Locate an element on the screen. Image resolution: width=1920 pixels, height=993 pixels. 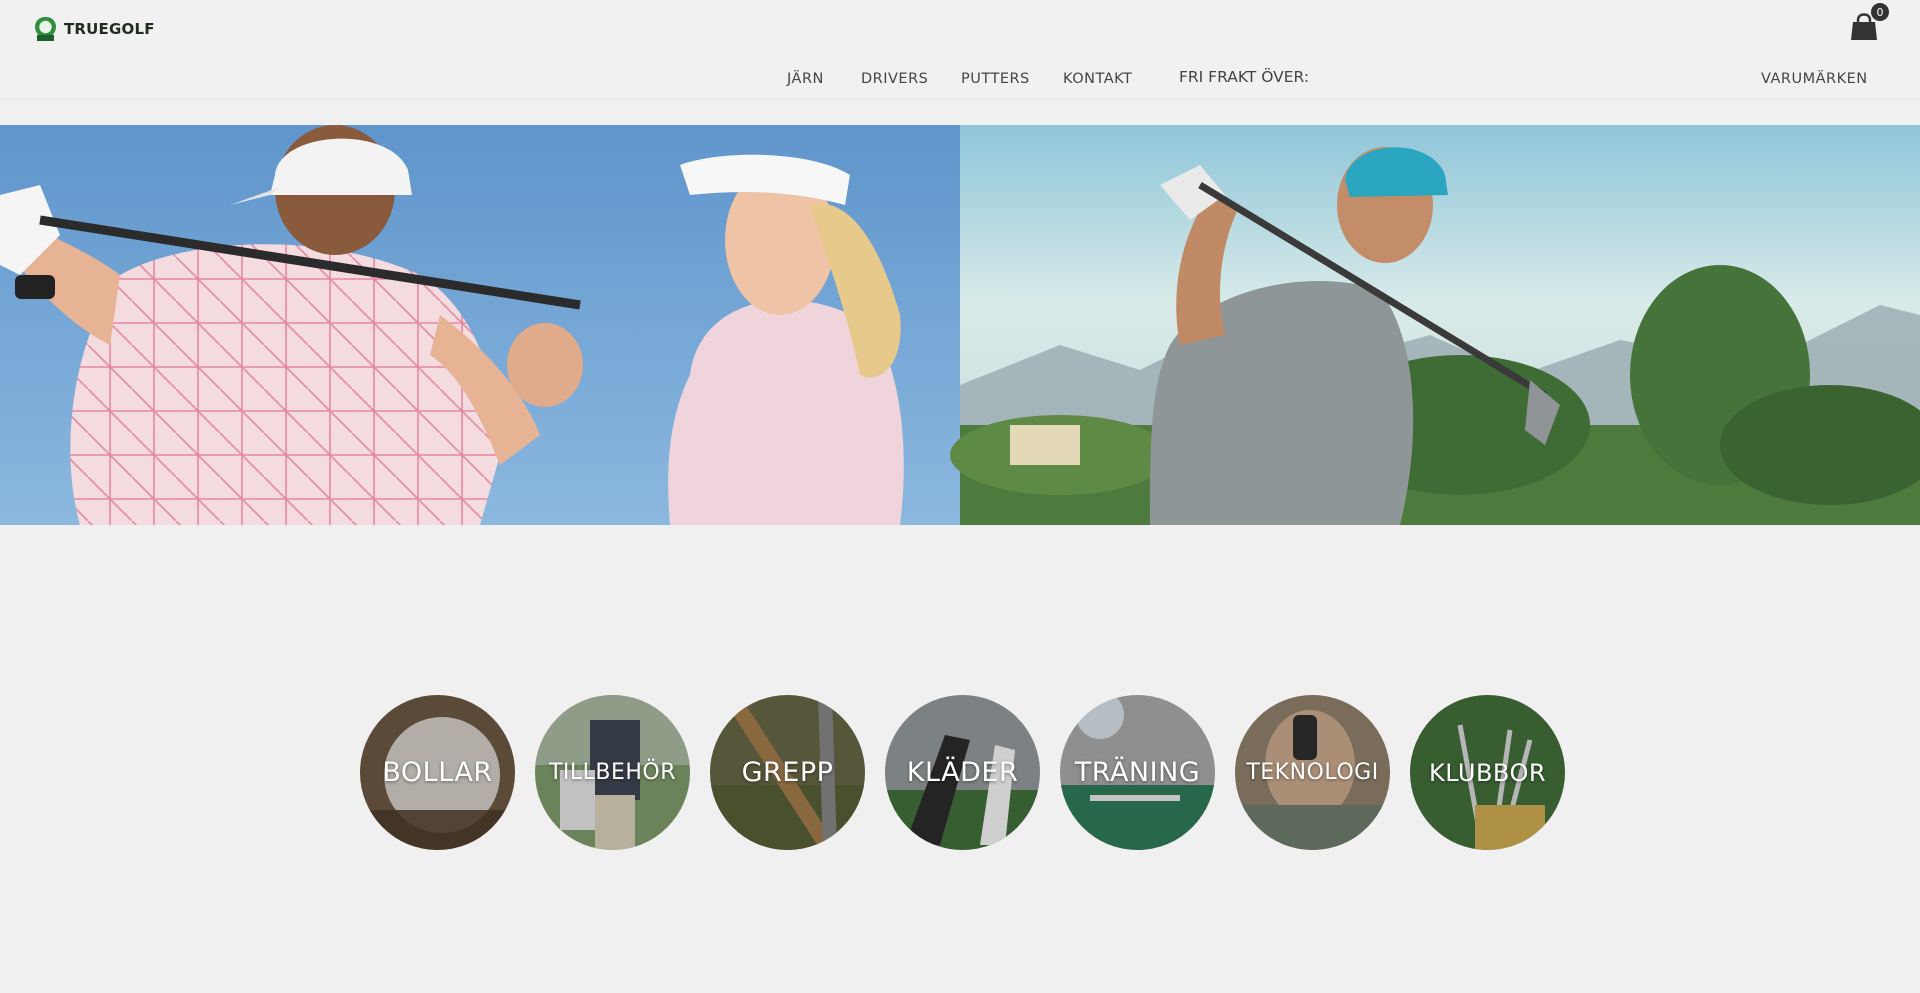
category-tillbehor: TILLBEHÖR is located at coordinates (612, 772).